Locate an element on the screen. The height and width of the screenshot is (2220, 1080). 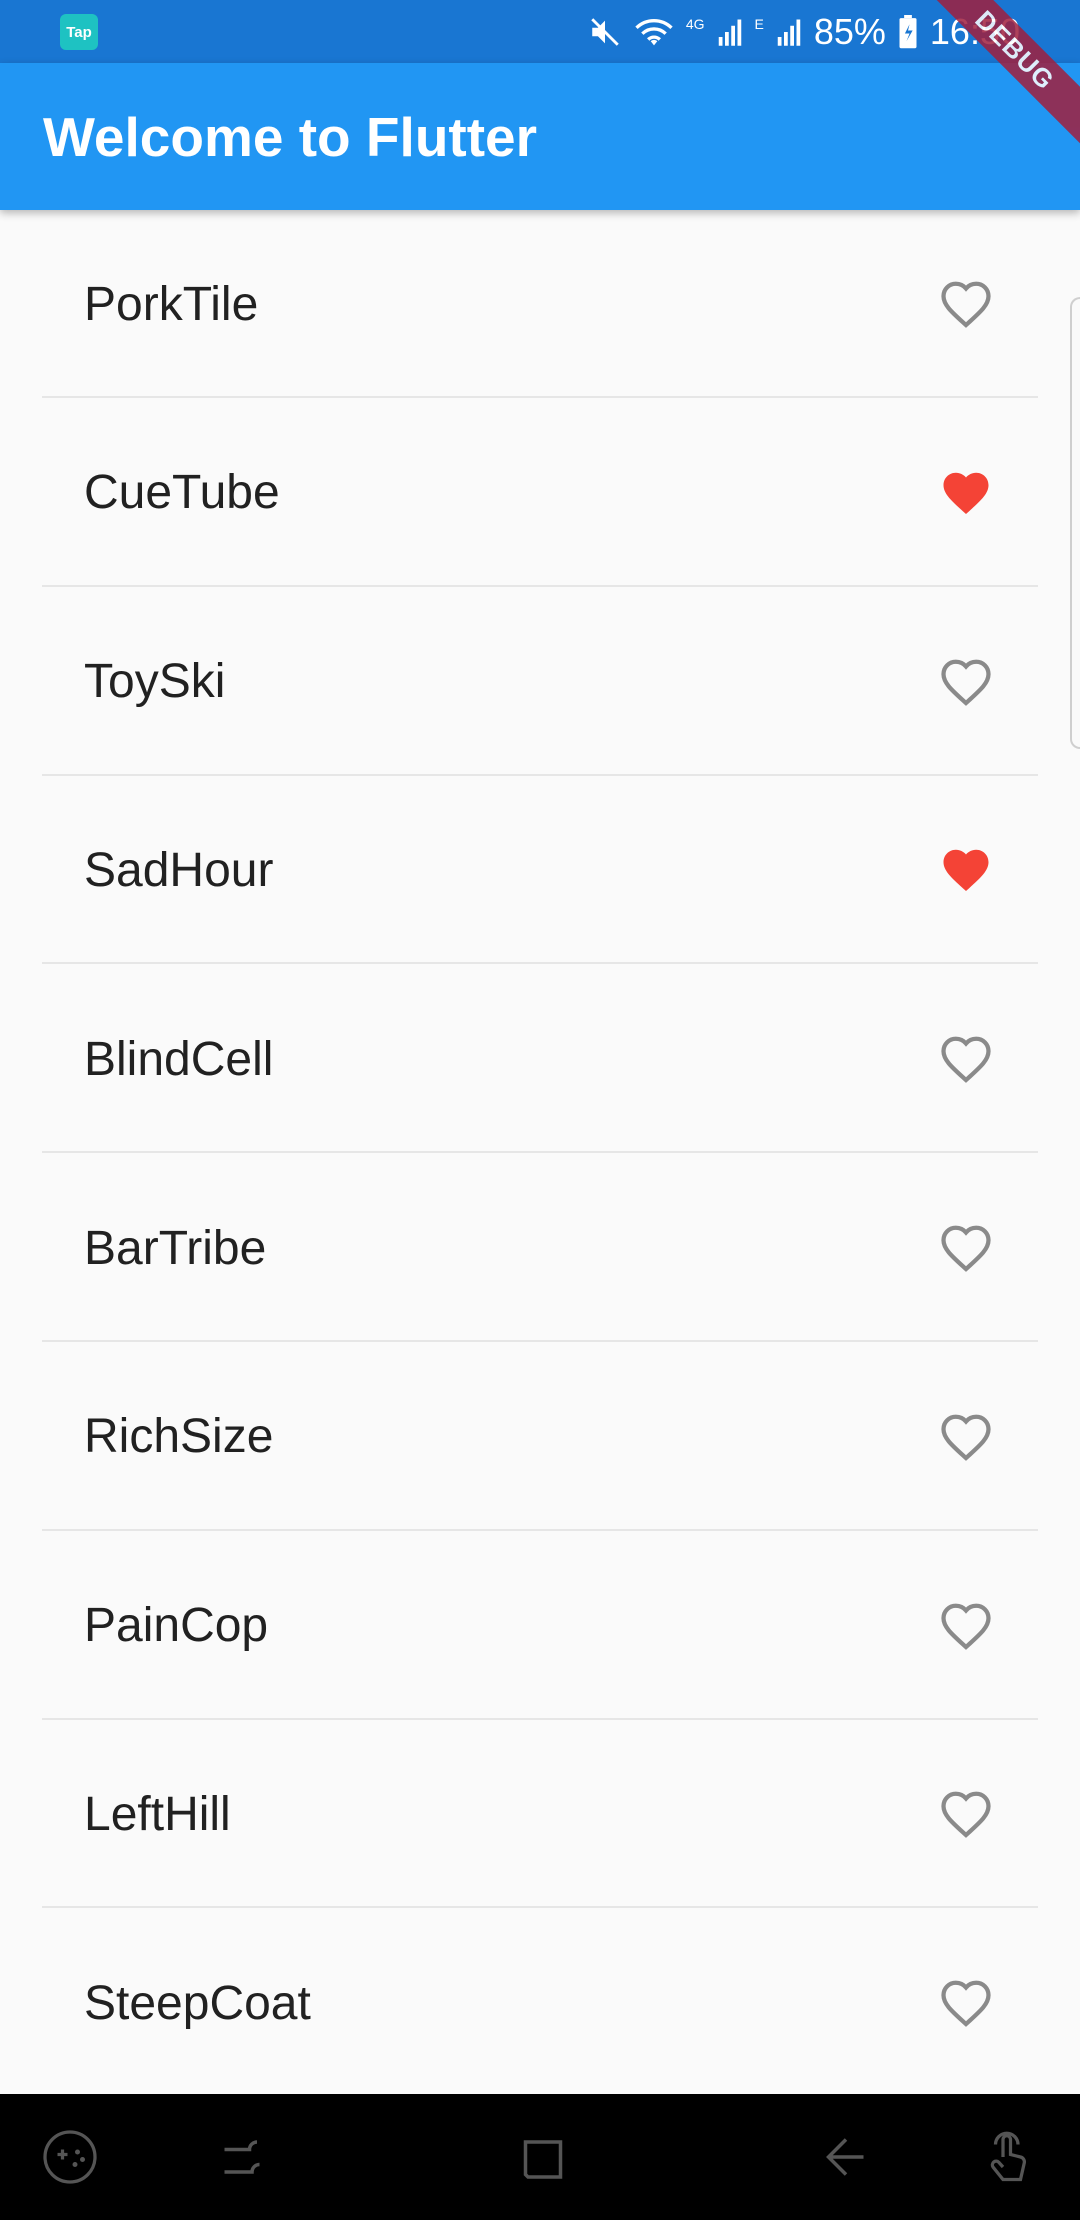
list-item-label: RichSize is located at coordinates (179, 1437).